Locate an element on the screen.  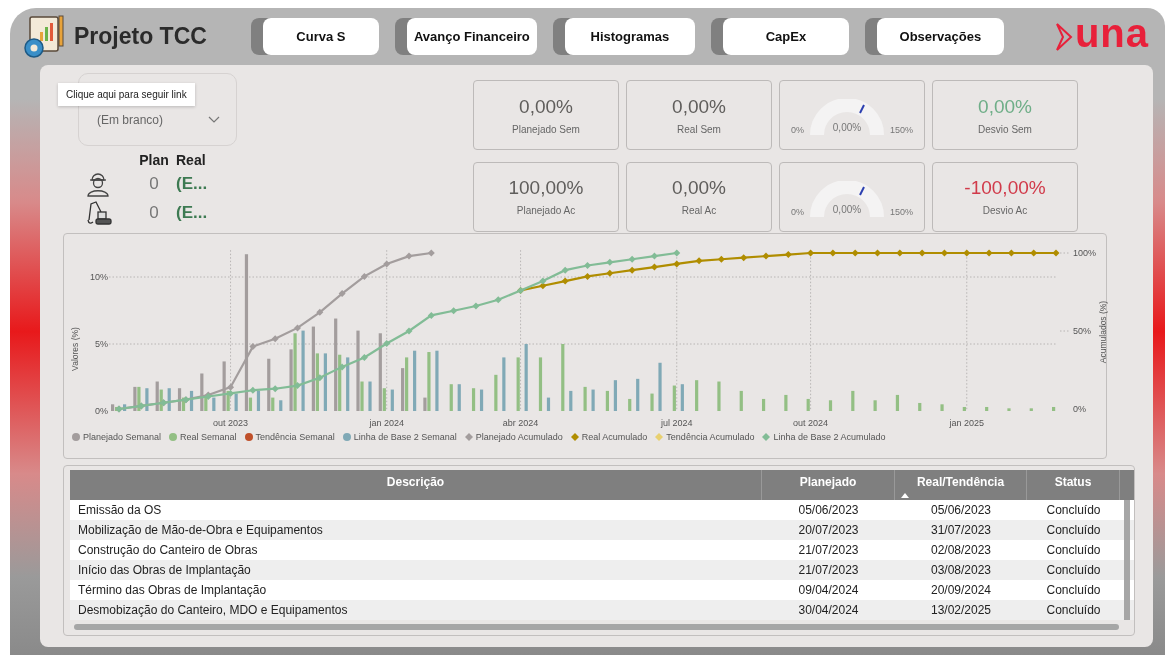
table-cell: Término das Obras de Implantação is located at coordinates (416, 590).